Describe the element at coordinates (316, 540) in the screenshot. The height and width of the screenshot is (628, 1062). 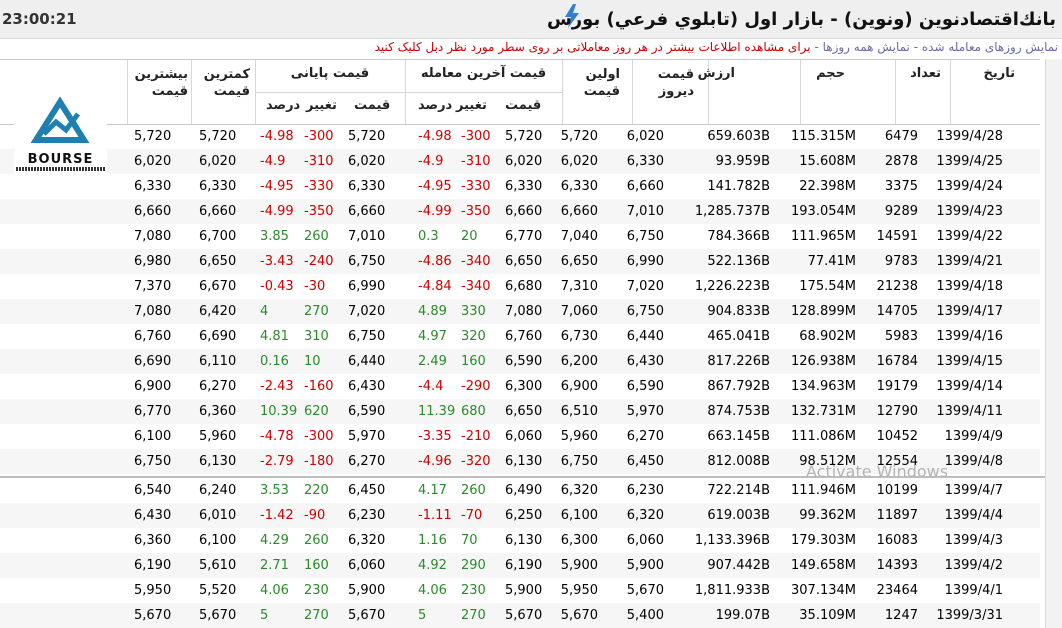
I see `cell-close-change: 260` at that location.